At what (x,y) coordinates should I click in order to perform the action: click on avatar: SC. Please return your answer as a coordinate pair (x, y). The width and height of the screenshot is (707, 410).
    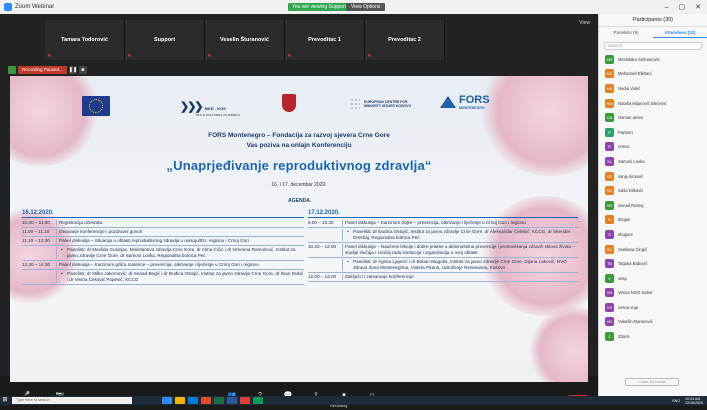
    Looking at the image, I should click on (609, 249).